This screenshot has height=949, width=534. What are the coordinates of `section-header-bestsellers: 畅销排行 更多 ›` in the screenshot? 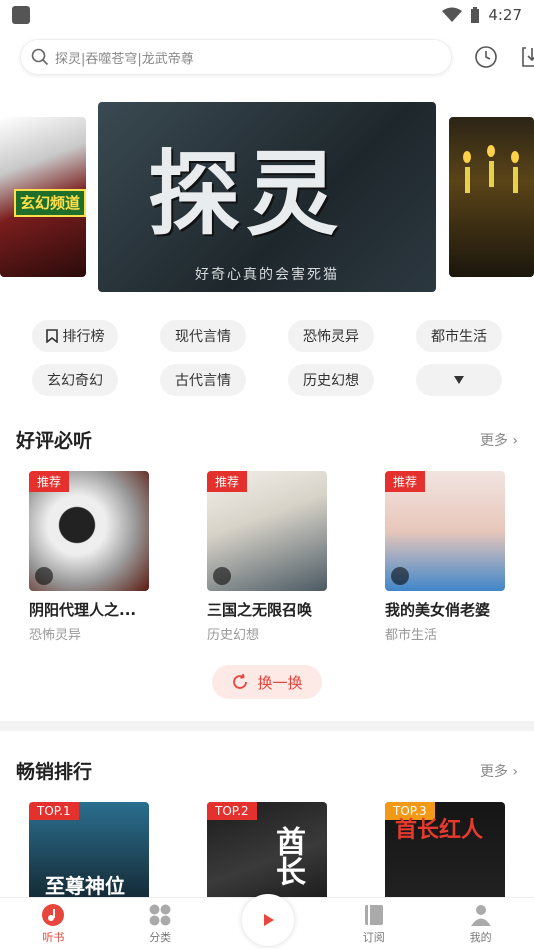 It's located at (267, 770).